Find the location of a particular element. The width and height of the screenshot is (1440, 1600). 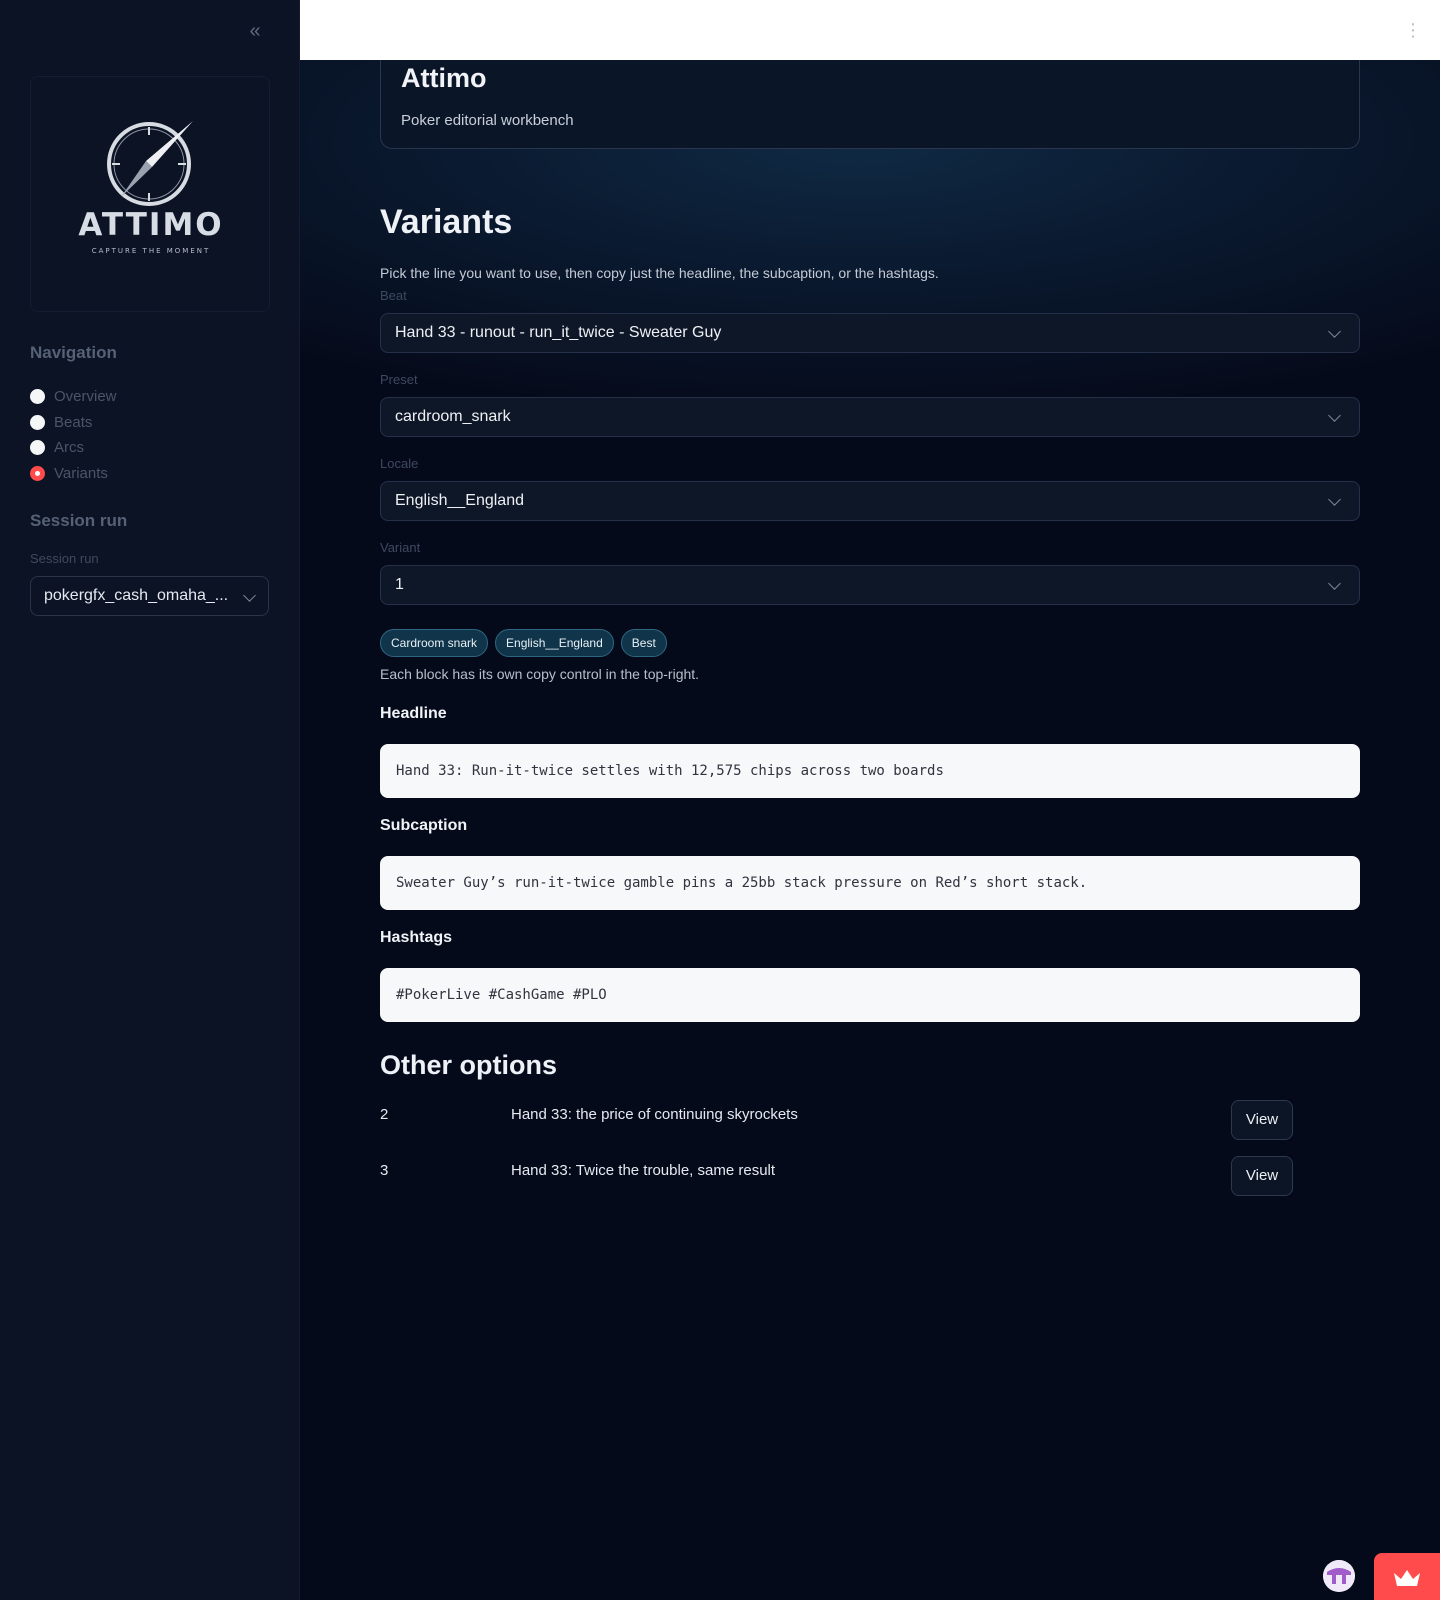

avatar-icon is located at coordinates (1339, 1576).